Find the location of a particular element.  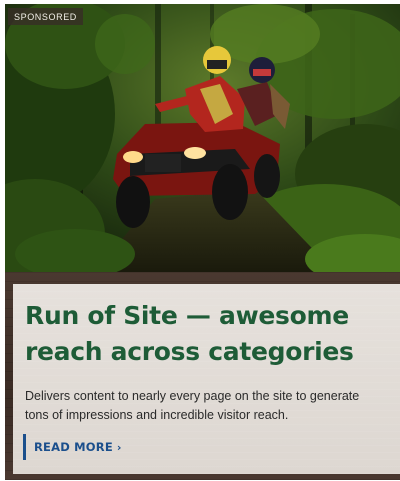

sponsored-badge: SPONSORED is located at coordinates (45, 16).